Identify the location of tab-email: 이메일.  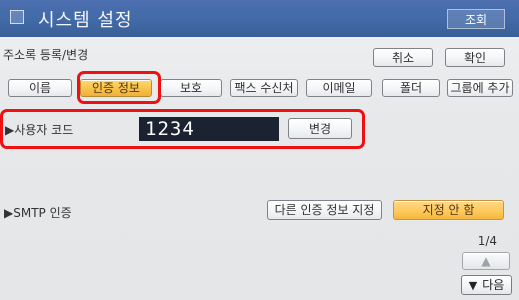
(339, 88).